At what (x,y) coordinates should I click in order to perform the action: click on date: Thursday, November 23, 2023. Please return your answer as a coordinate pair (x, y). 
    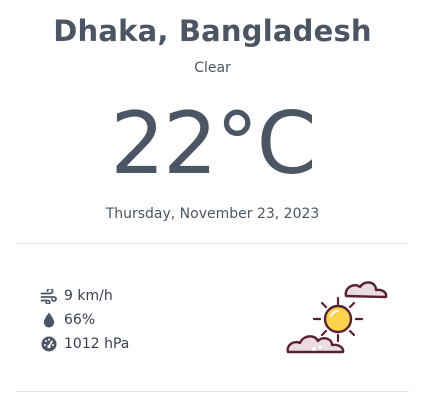
    Looking at the image, I should click on (212, 214).